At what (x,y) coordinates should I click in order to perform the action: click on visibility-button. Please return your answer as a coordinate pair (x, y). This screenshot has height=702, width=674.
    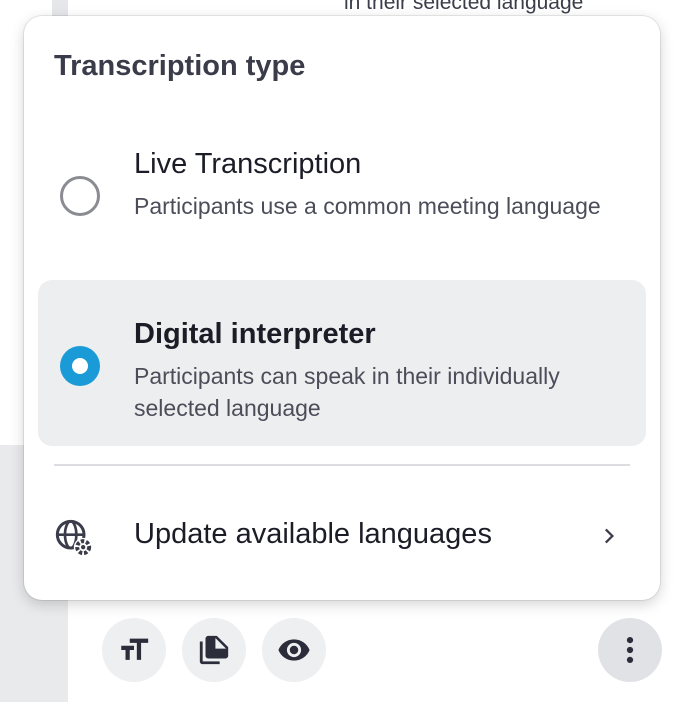
    Looking at the image, I should click on (294, 650).